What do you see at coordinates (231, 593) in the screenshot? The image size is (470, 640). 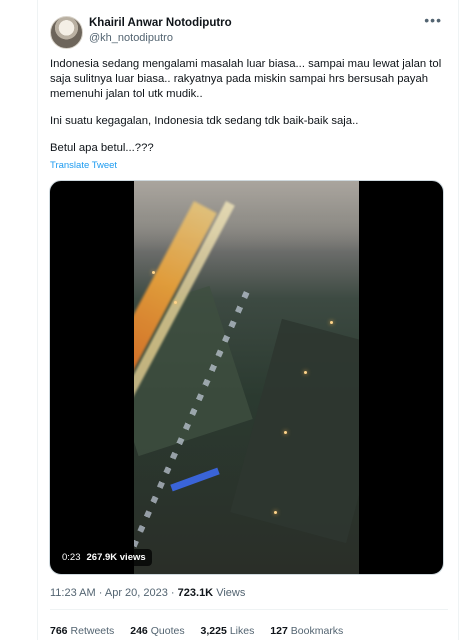 I see `view-label: Views` at bounding box center [231, 593].